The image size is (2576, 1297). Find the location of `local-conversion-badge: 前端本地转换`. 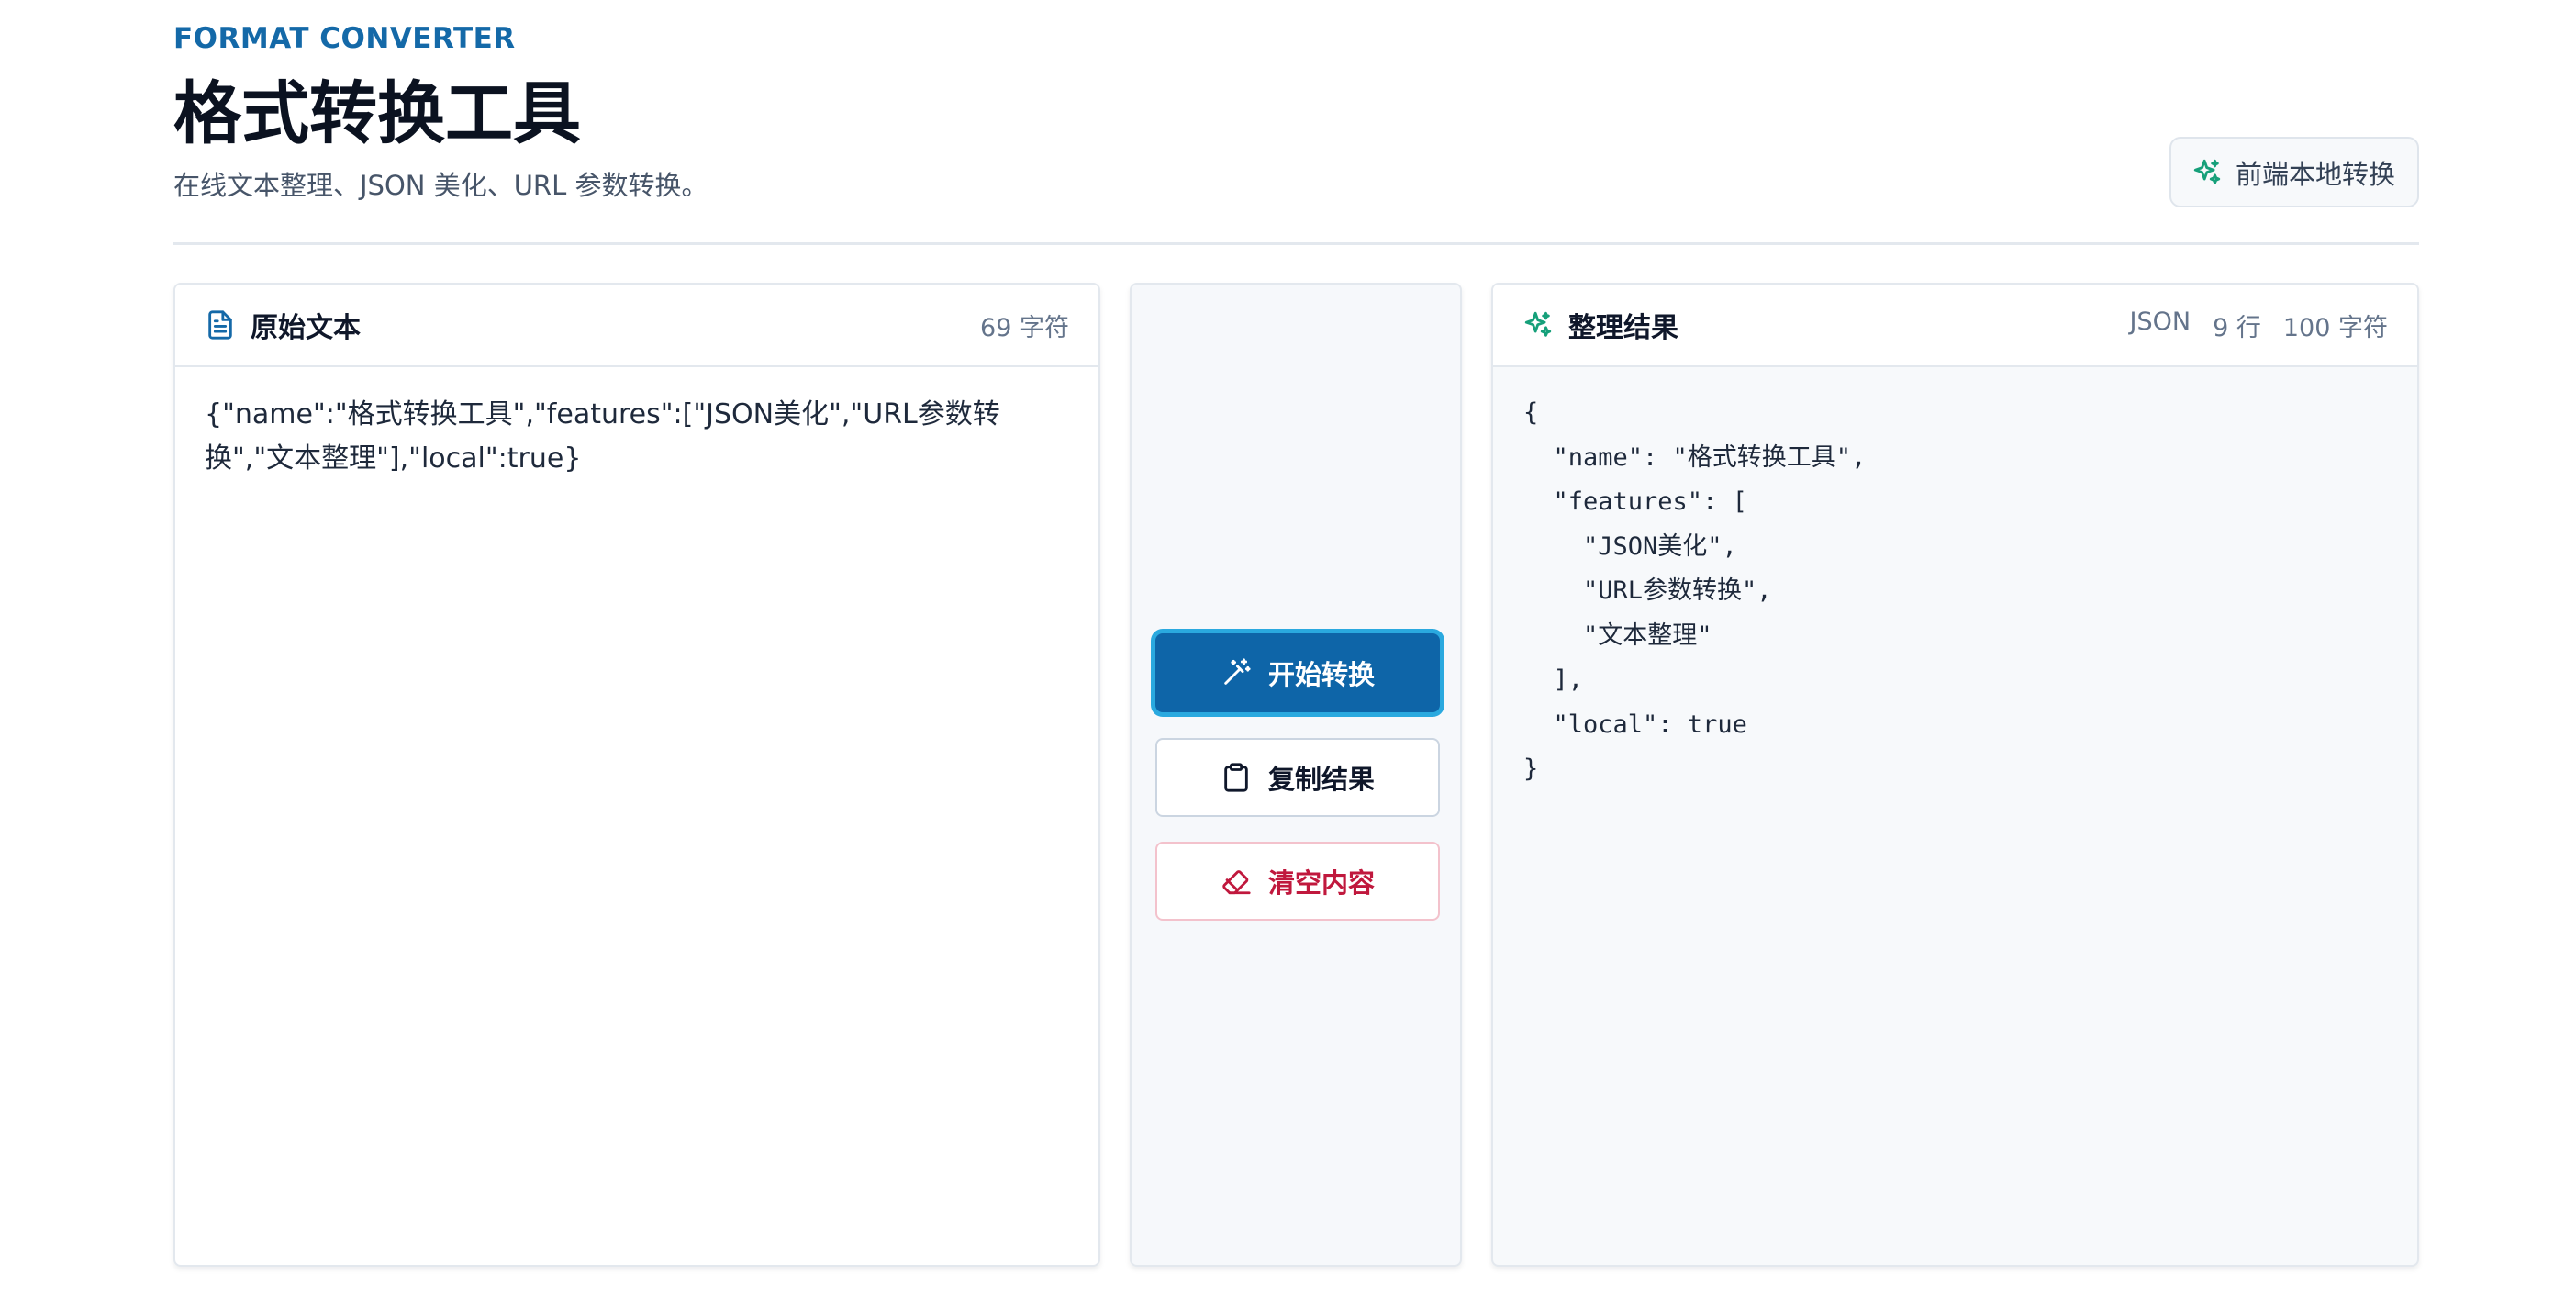

local-conversion-badge: 前端本地转换 is located at coordinates (2294, 172).